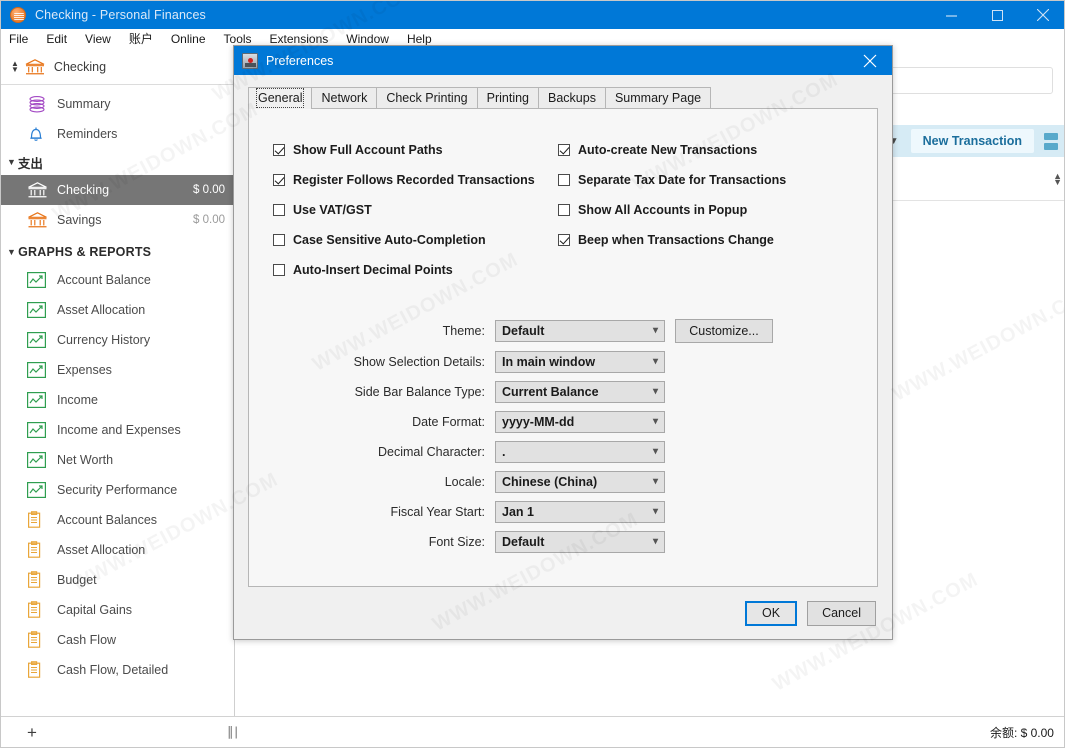 The width and height of the screenshot is (1065, 748). I want to click on field-label-theme: Theme:, so click(463, 331).